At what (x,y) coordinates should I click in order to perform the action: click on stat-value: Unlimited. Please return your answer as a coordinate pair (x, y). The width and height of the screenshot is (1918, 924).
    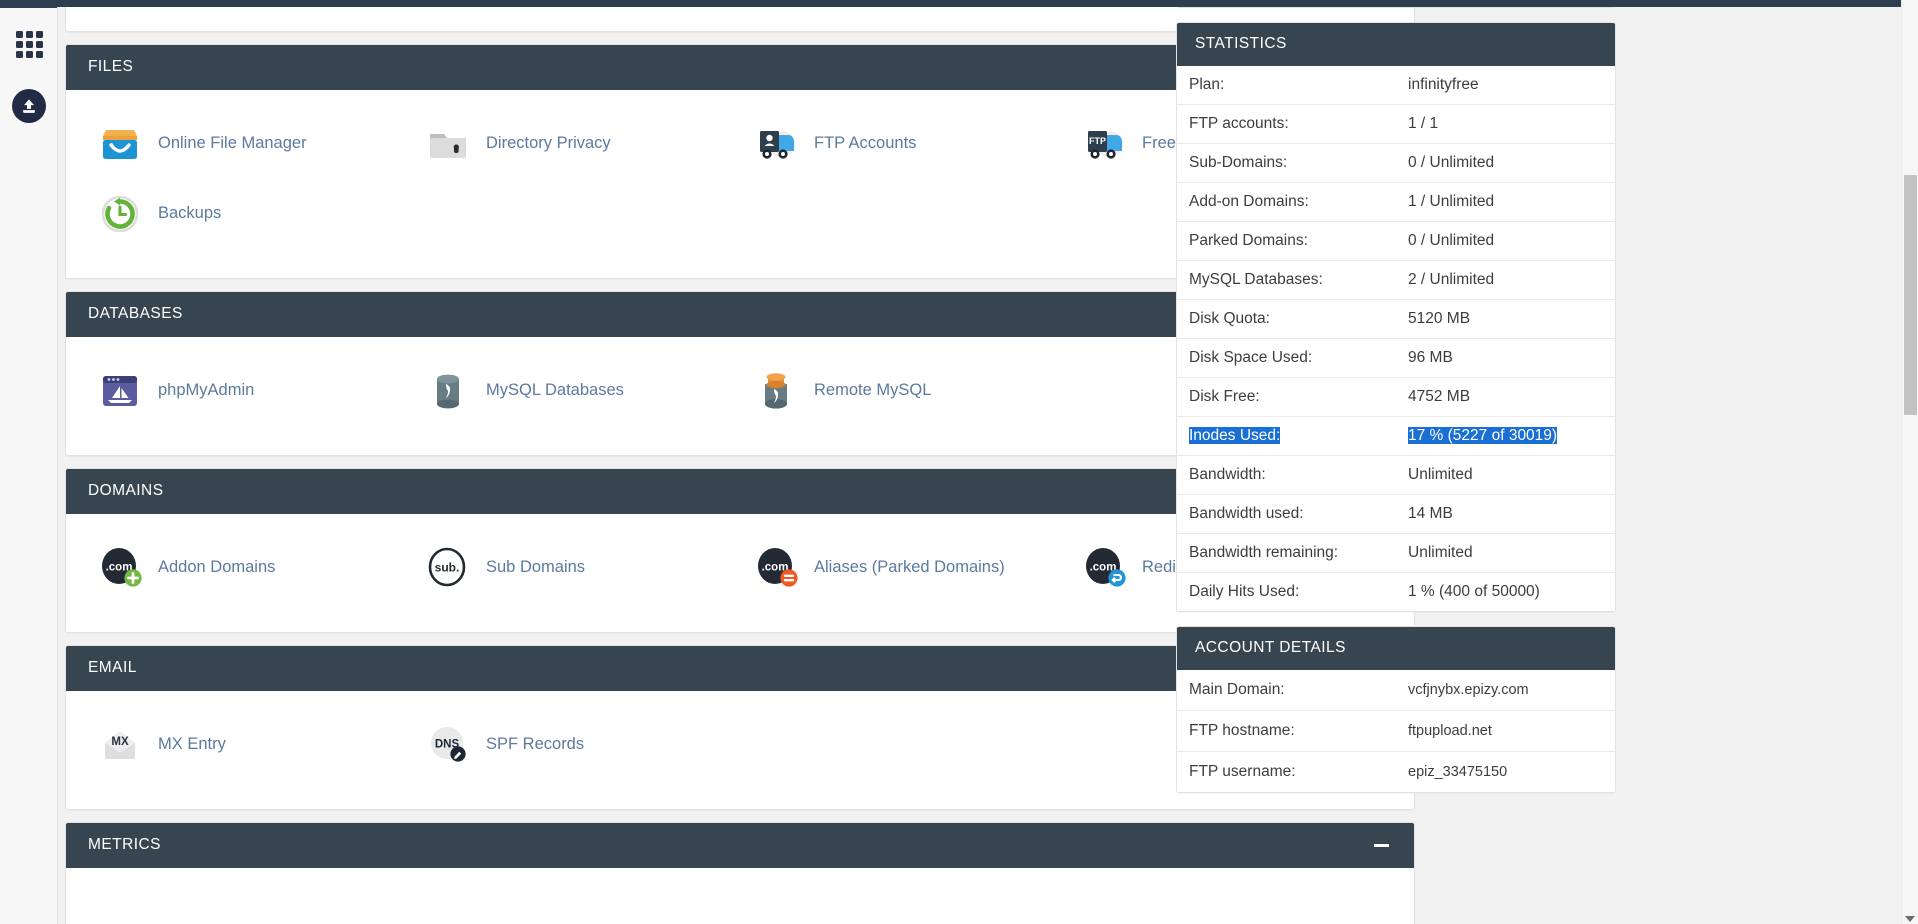
    Looking at the image, I should click on (1440, 474).